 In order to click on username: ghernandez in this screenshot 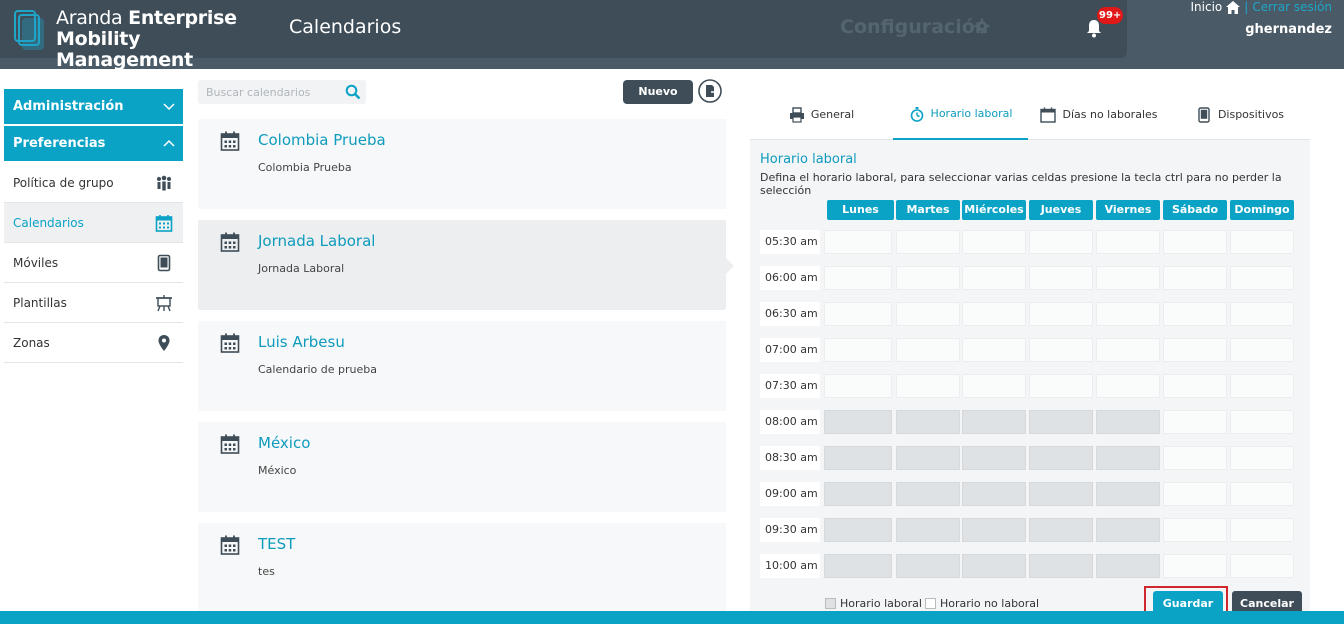, I will do `click(1288, 29)`.